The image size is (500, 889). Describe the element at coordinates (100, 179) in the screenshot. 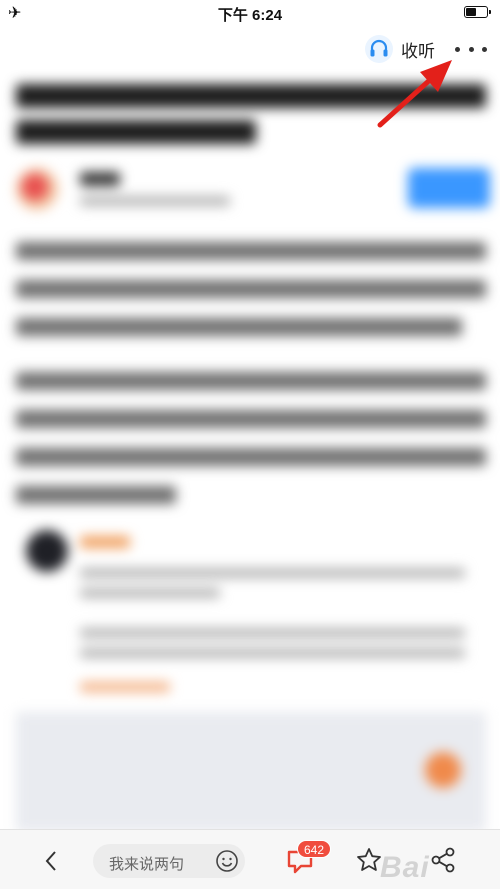

I see `author-name` at that location.